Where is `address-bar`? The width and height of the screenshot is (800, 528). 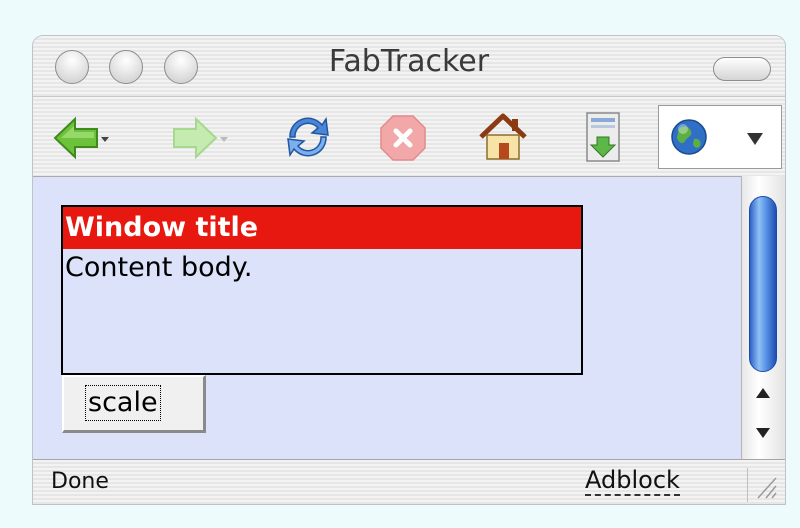
address-bar is located at coordinates (720, 137).